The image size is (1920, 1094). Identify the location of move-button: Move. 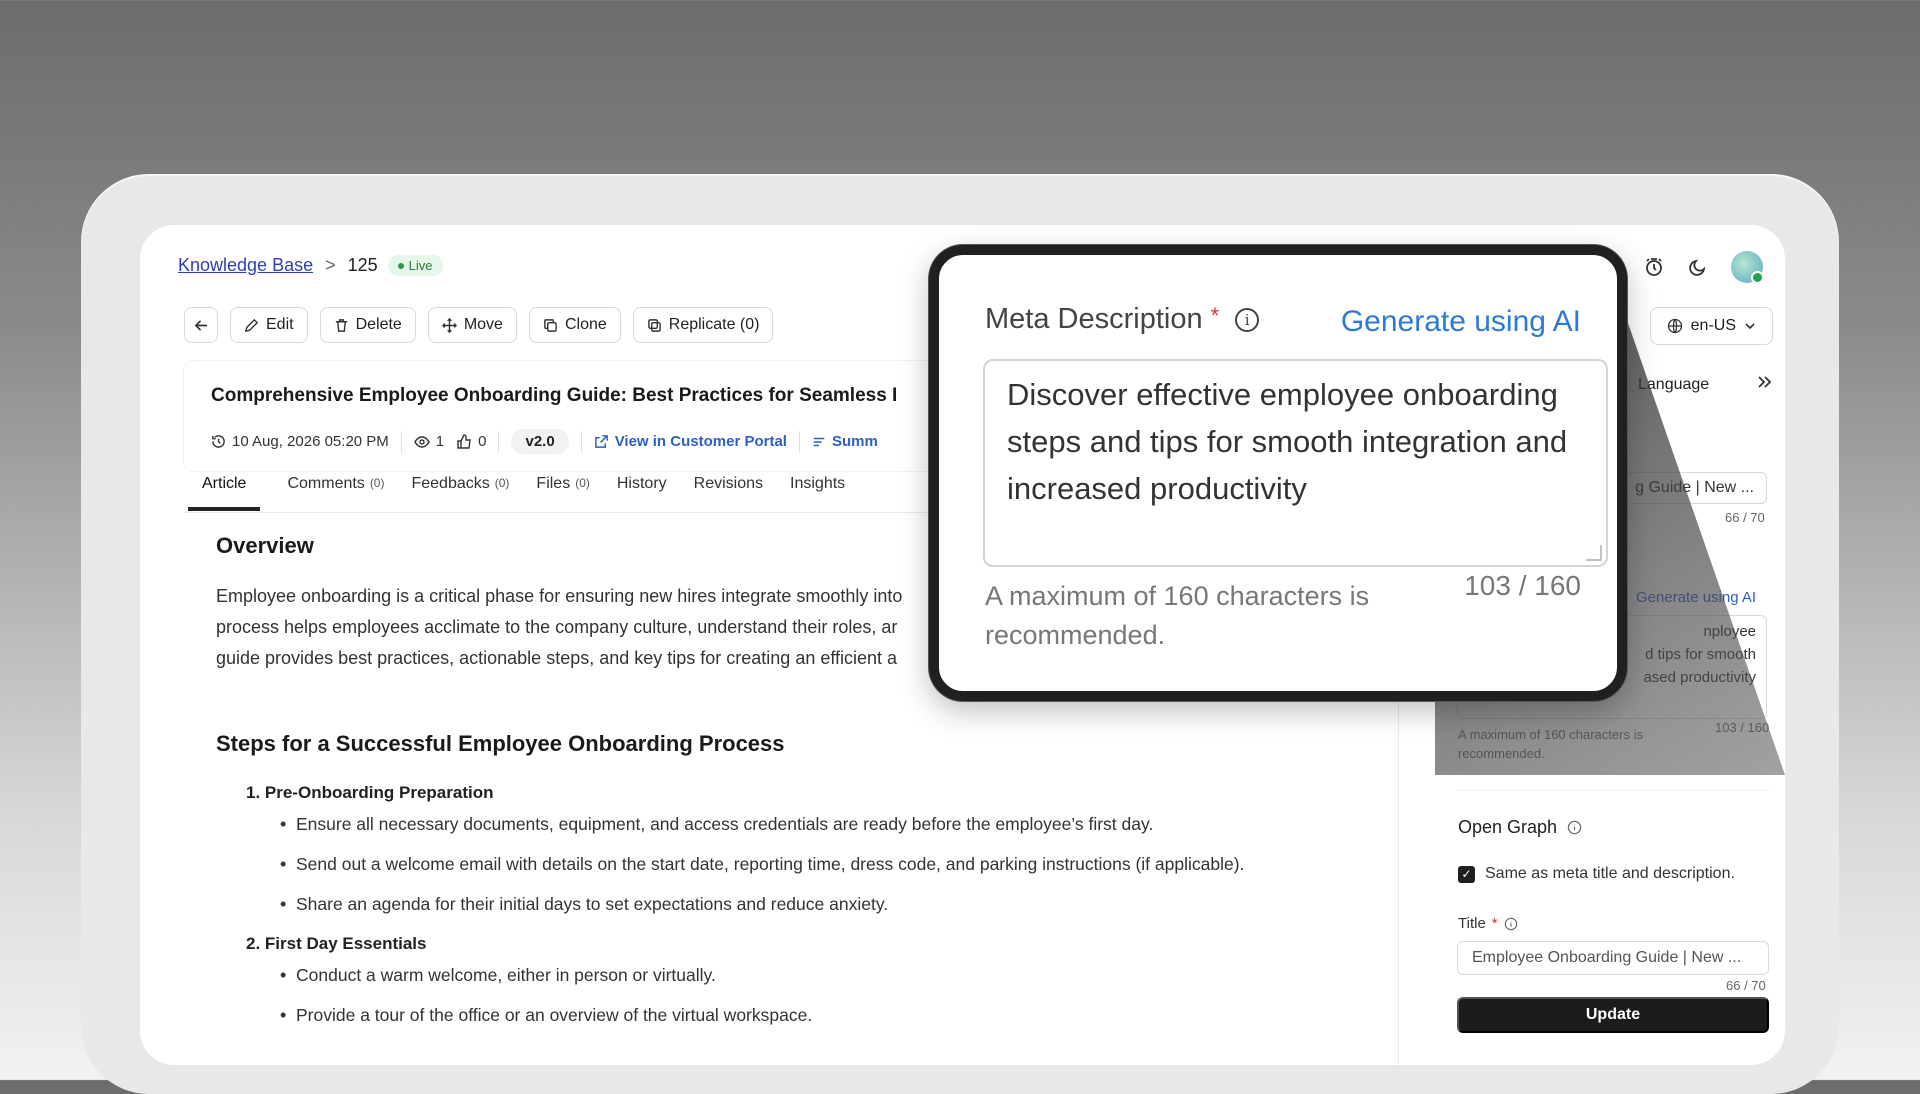
(472, 325).